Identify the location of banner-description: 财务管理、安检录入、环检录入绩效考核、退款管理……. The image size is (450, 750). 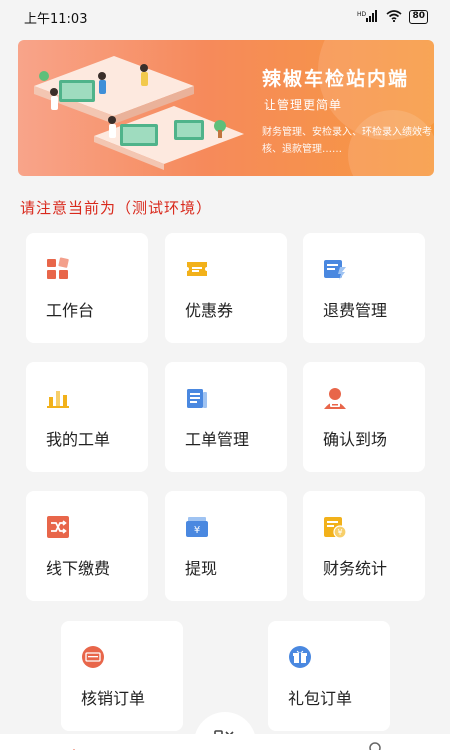
(347, 141).